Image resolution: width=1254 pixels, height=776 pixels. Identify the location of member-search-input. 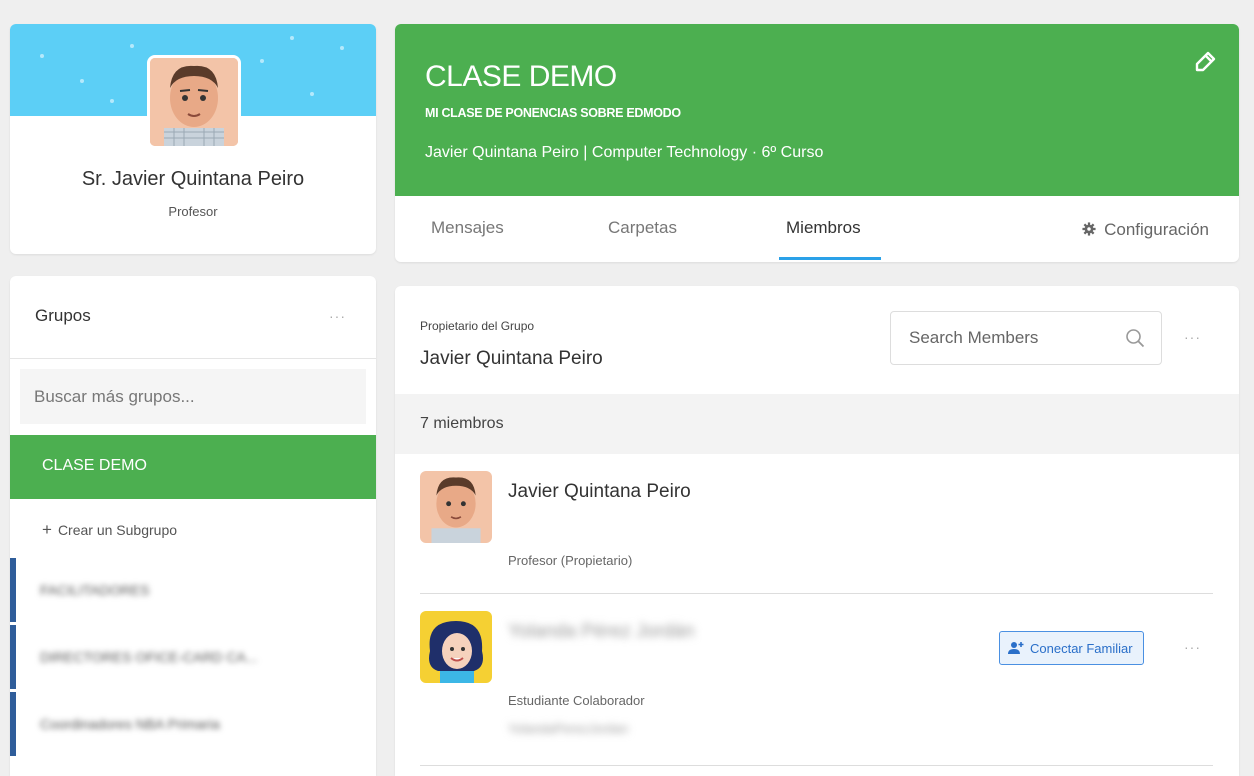
(1001, 338).